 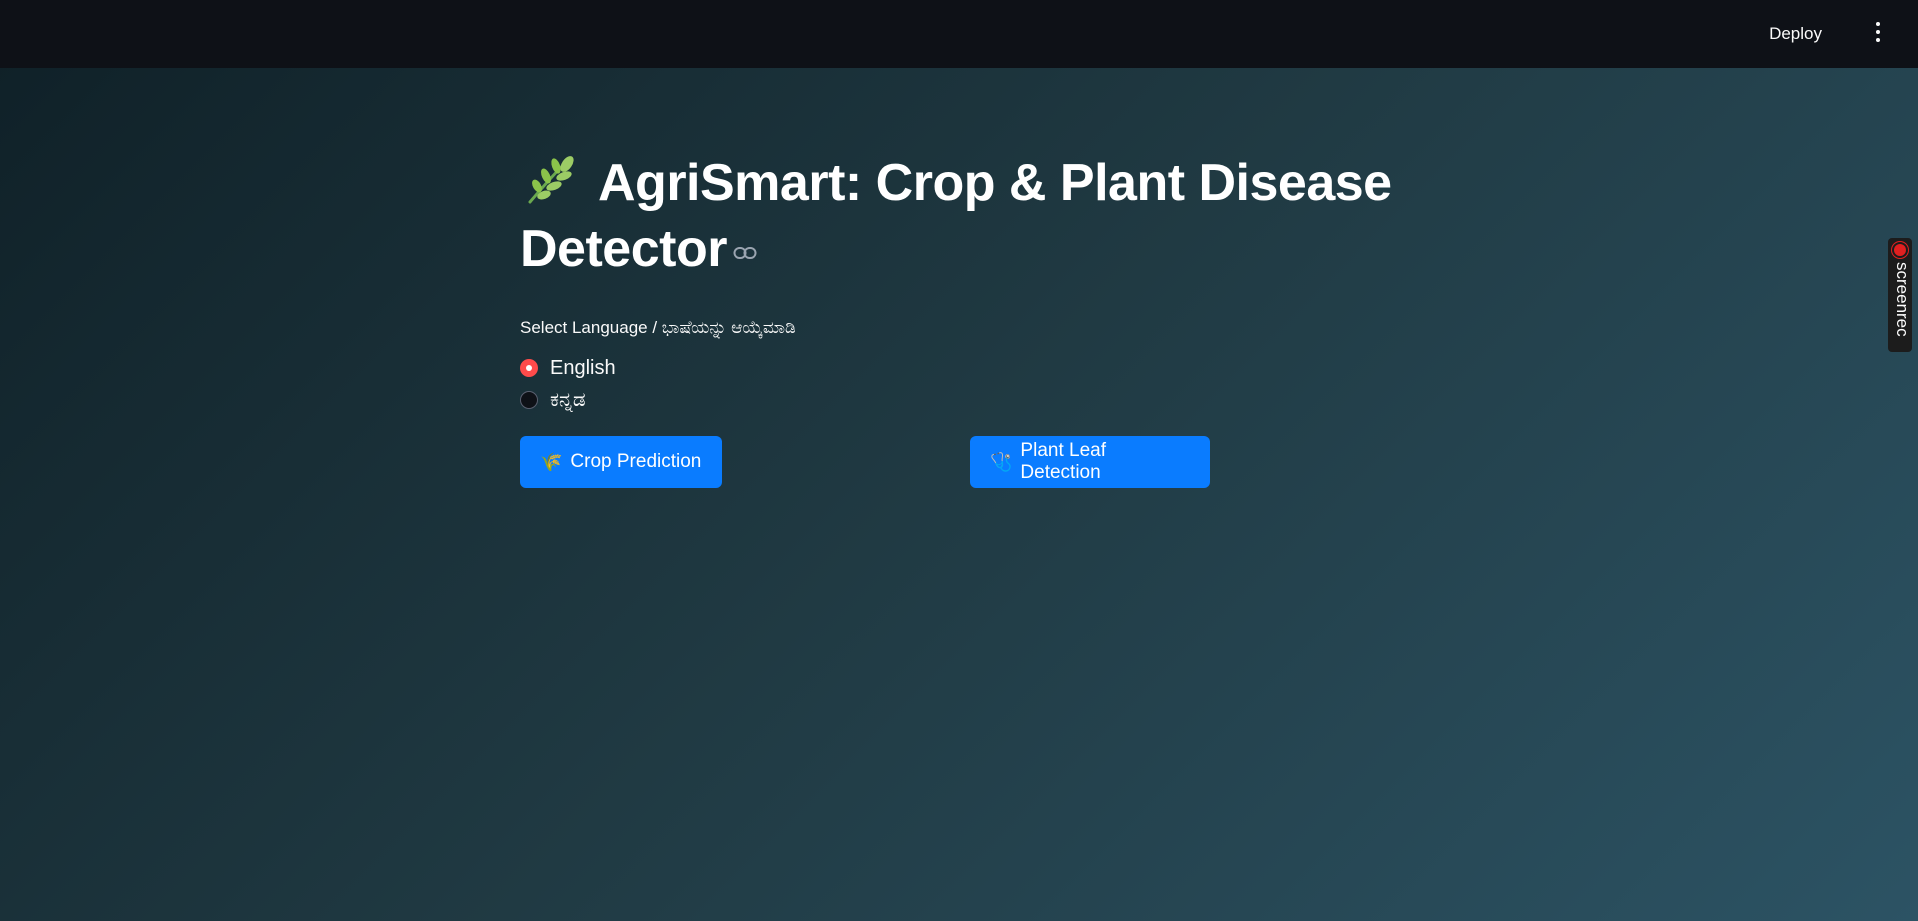 I want to click on language-radio-group: English ಕನ್ನಡ, so click(x=970, y=384).